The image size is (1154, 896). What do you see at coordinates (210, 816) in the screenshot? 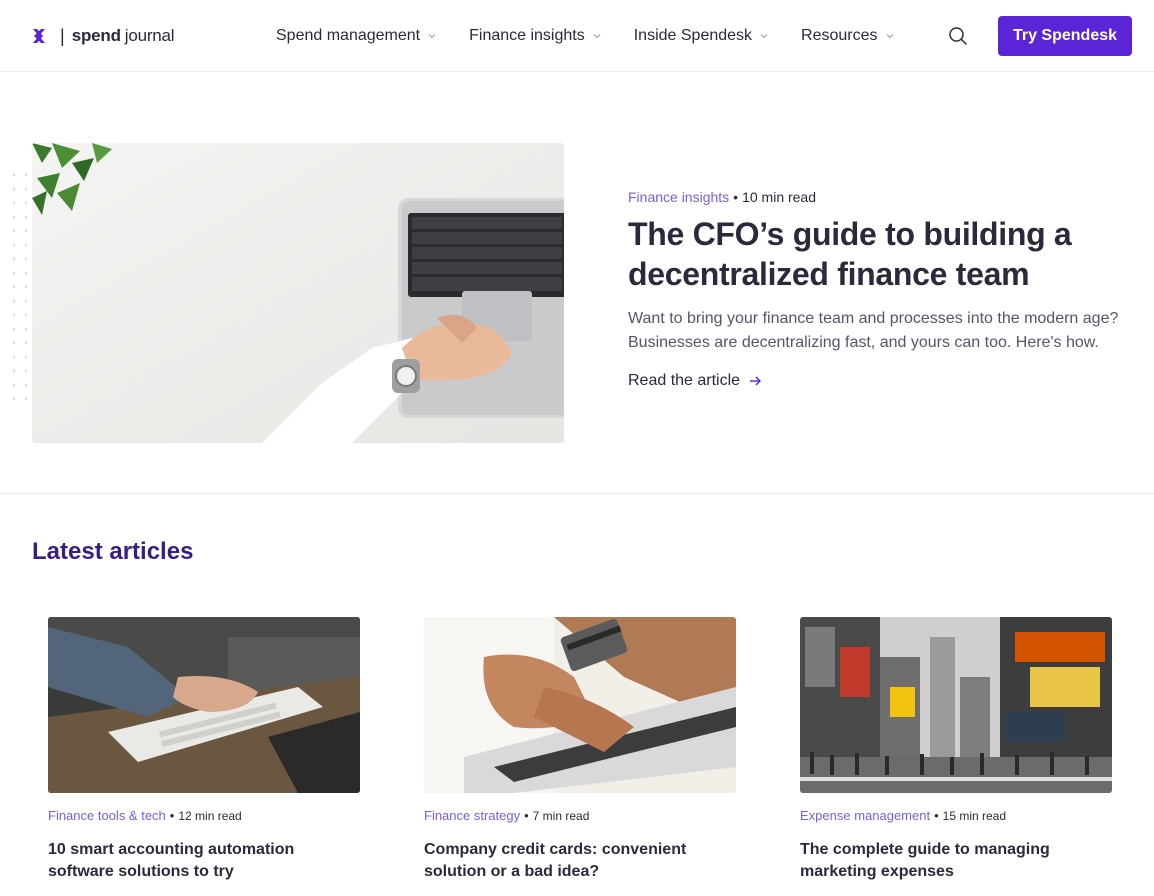
I see `article-read-time: 12 min read` at bounding box center [210, 816].